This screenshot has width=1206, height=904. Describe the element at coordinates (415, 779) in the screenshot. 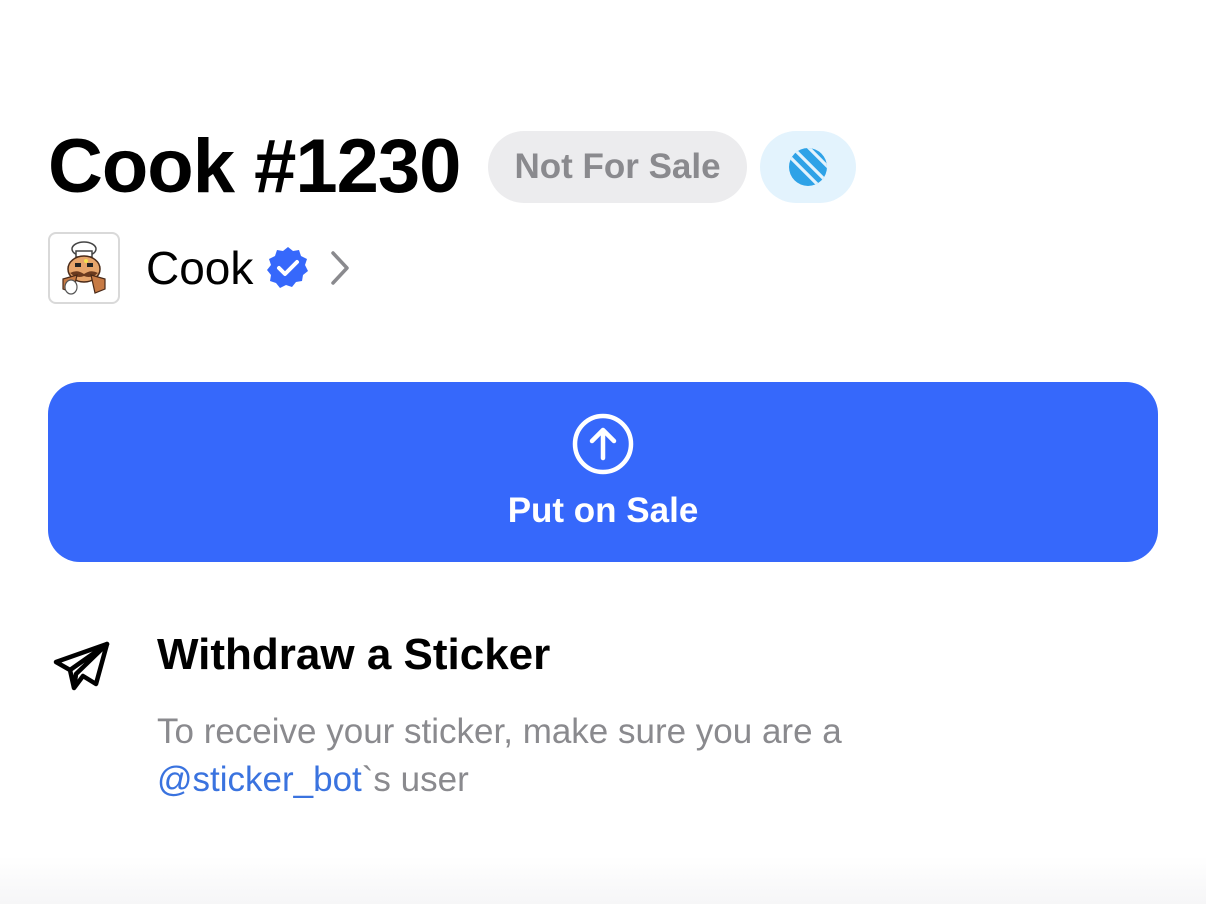

I see `withdraw-description-suffix: `s user` at that location.